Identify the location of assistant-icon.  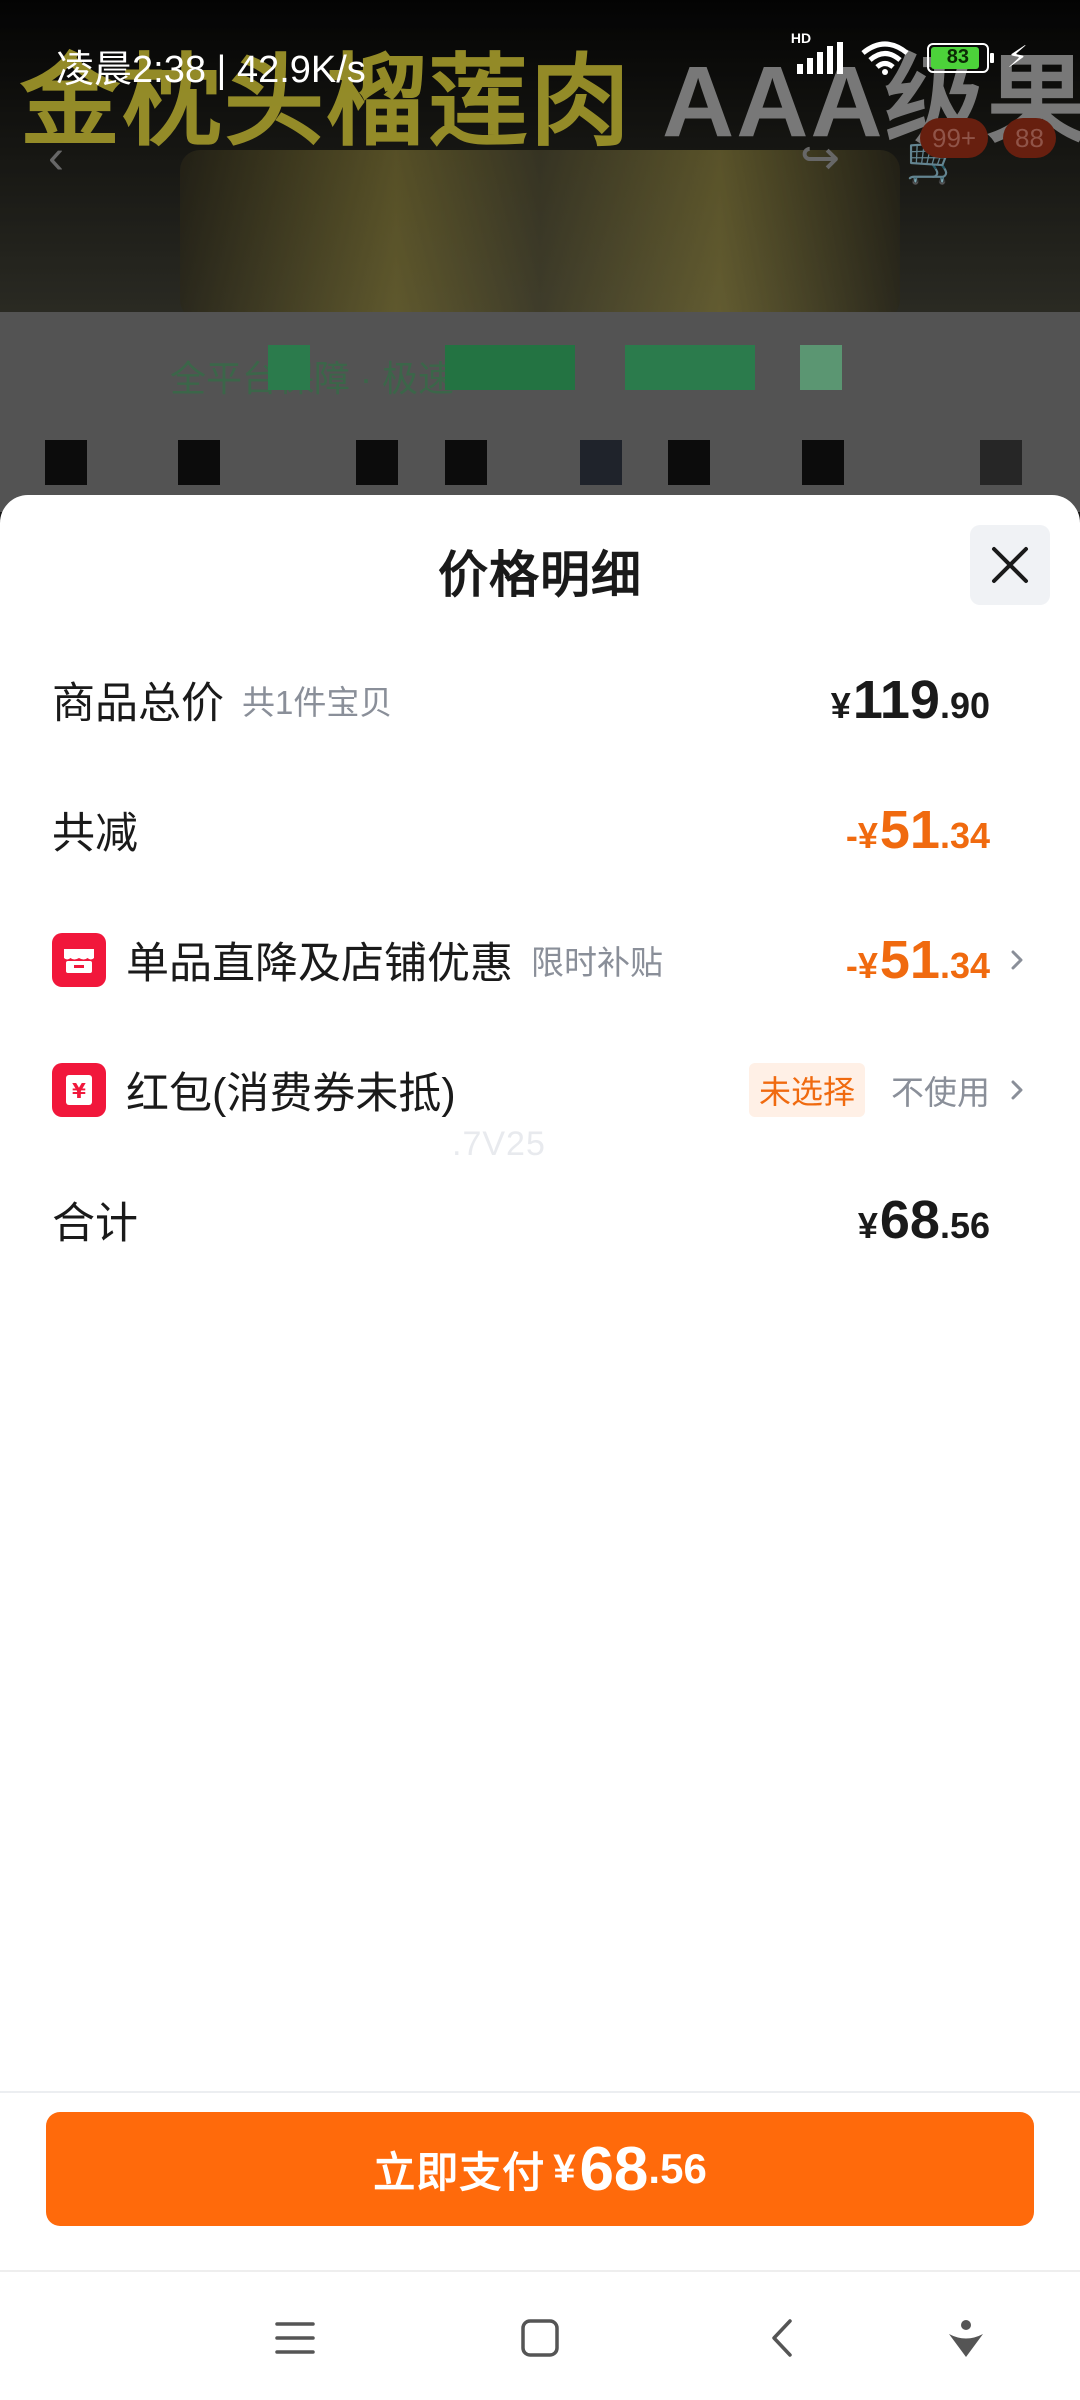
(966, 2338).